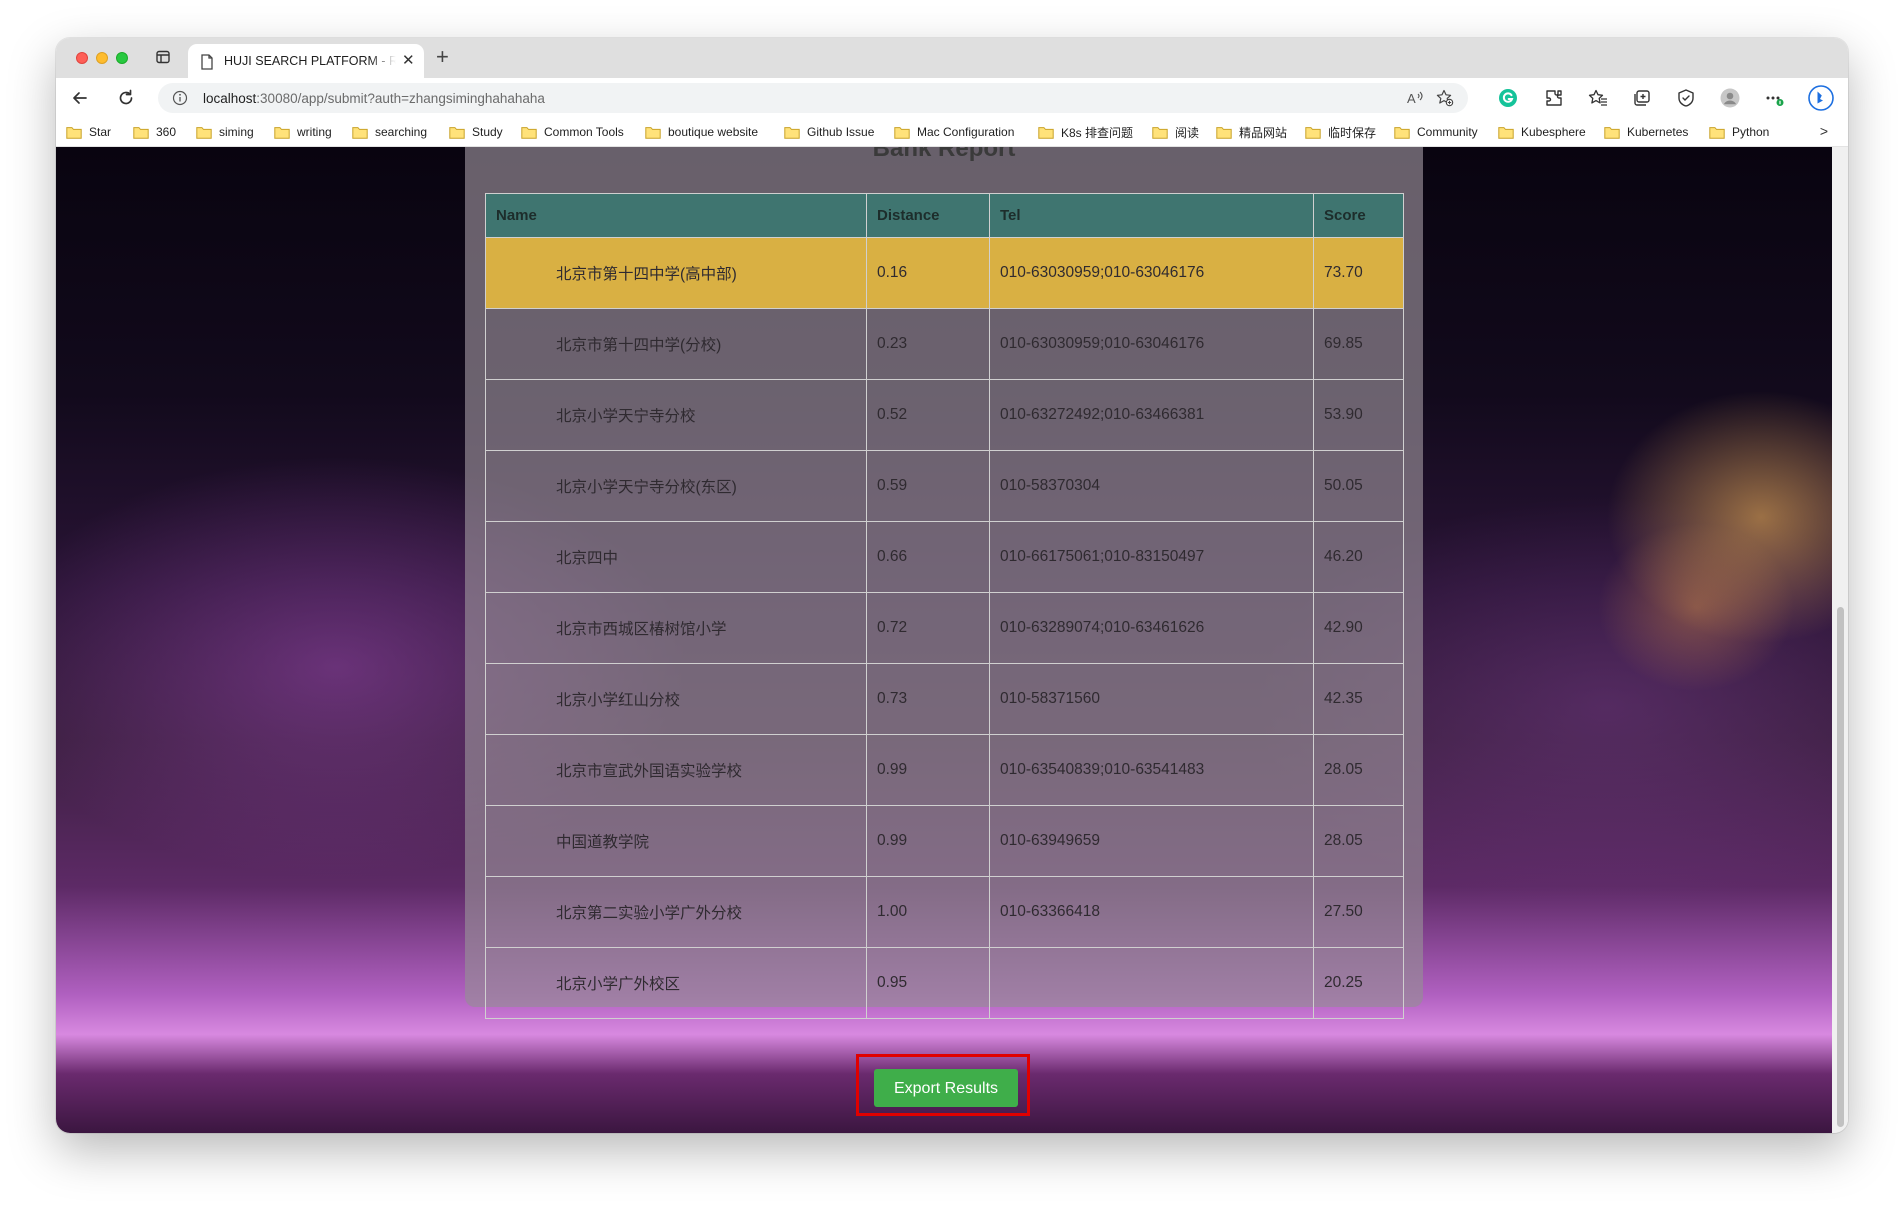 This screenshot has width=1904, height=1207. I want to click on bing-copilot-icon, so click(1821, 98).